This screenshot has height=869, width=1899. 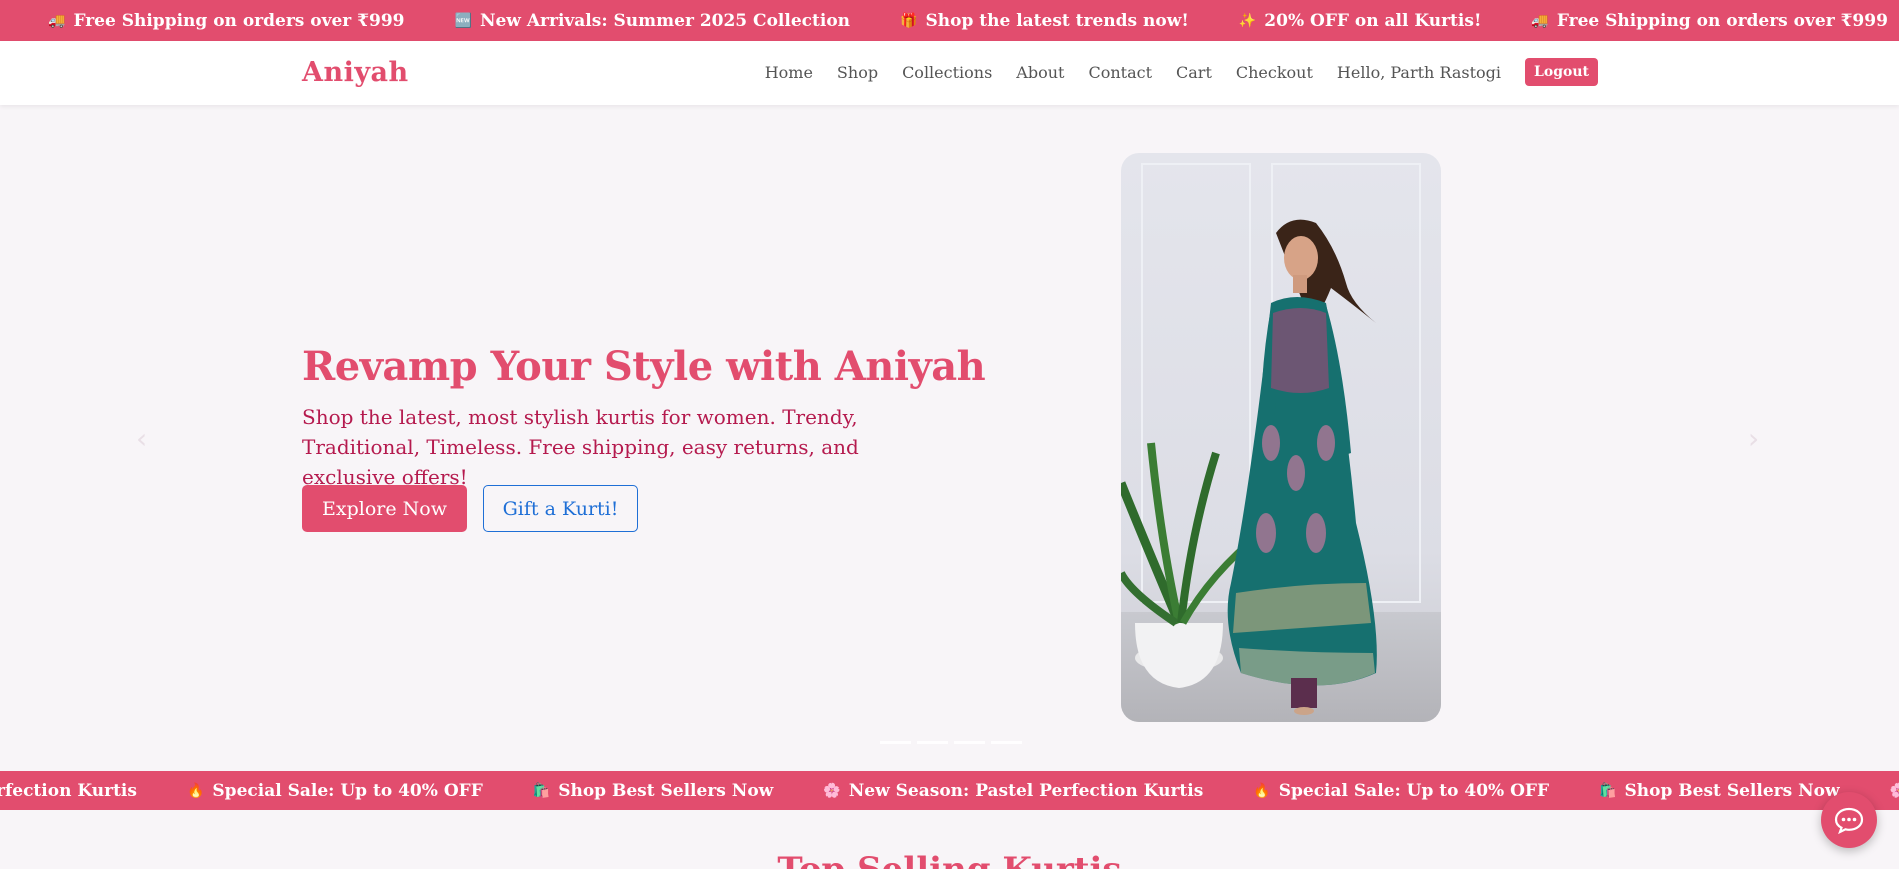 I want to click on user-greeting: Hello, Parth Rastogi, so click(x=1419, y=72).